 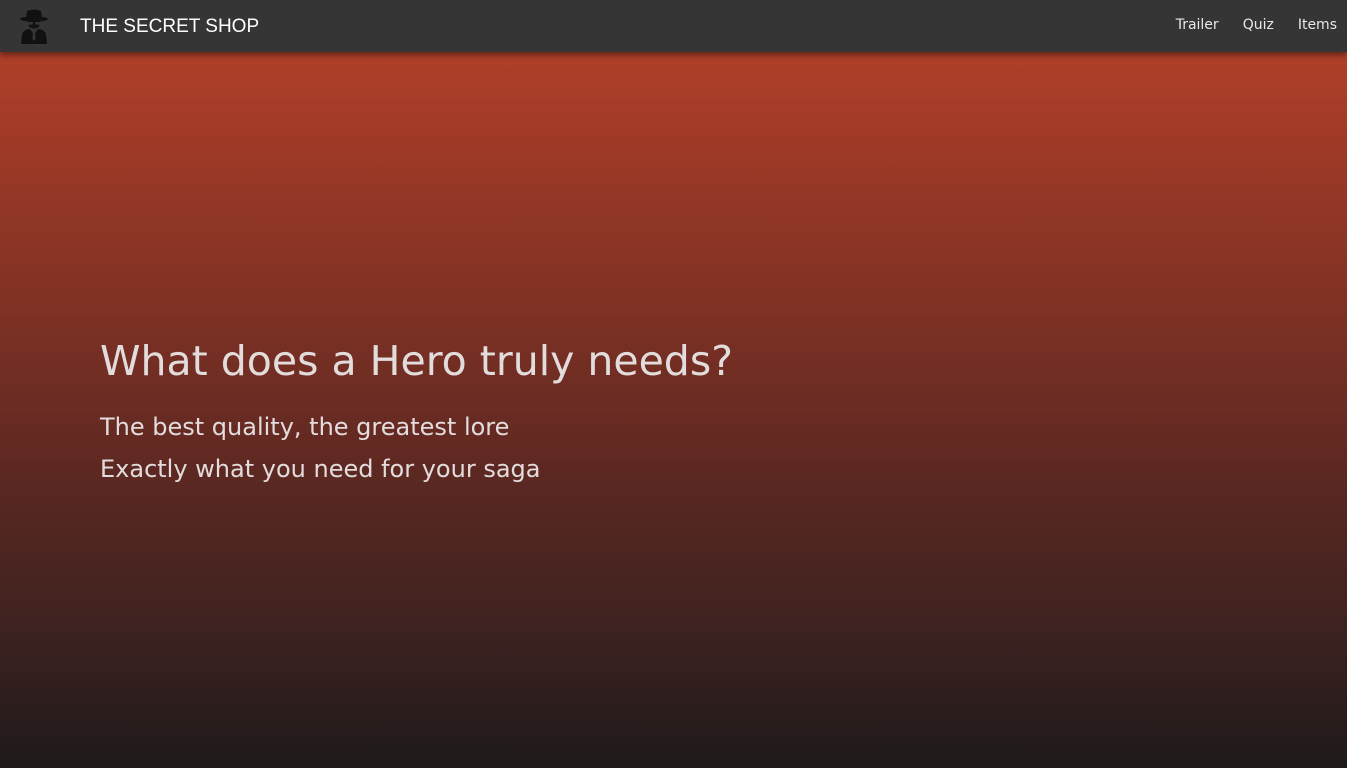 I want to click on nav-link-items: Items, so click(x=1317, y=25).